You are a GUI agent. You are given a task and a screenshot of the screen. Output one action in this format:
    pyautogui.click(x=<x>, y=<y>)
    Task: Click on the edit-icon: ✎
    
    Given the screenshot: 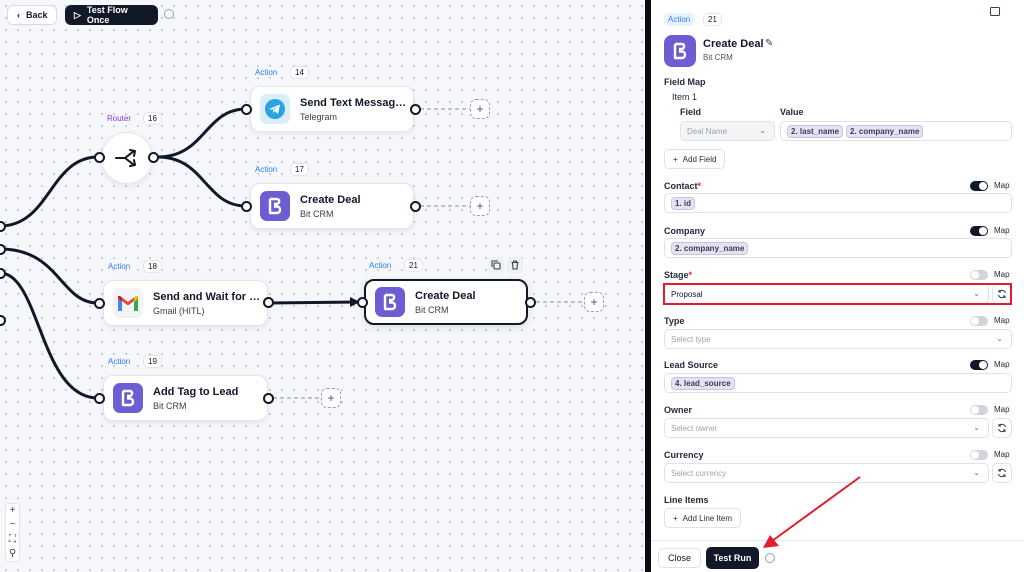 What is the action you would take?
    pyautogui.click(x=769, y=43)
    